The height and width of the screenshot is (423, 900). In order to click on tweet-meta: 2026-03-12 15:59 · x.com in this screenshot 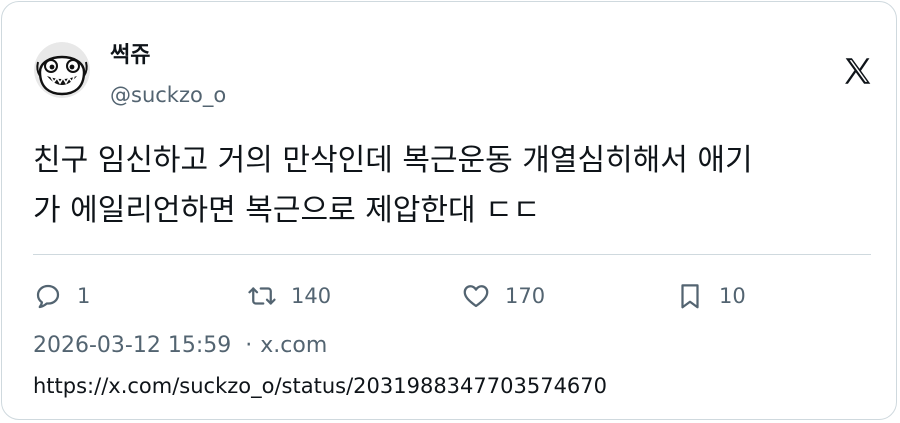, I will do `click(180, 346)`.